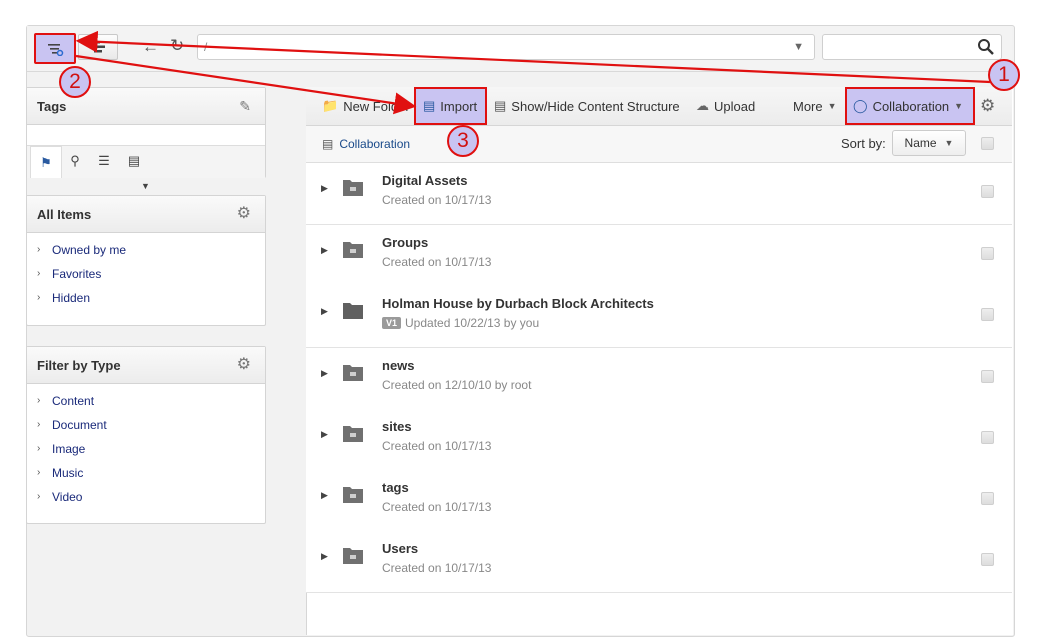 This screenshot has width=1039, height=637. Describe the element at coordinates (910, 106) in the screenshot. I see `collaboration-button: ◯ Collaboration ▼` at that location.